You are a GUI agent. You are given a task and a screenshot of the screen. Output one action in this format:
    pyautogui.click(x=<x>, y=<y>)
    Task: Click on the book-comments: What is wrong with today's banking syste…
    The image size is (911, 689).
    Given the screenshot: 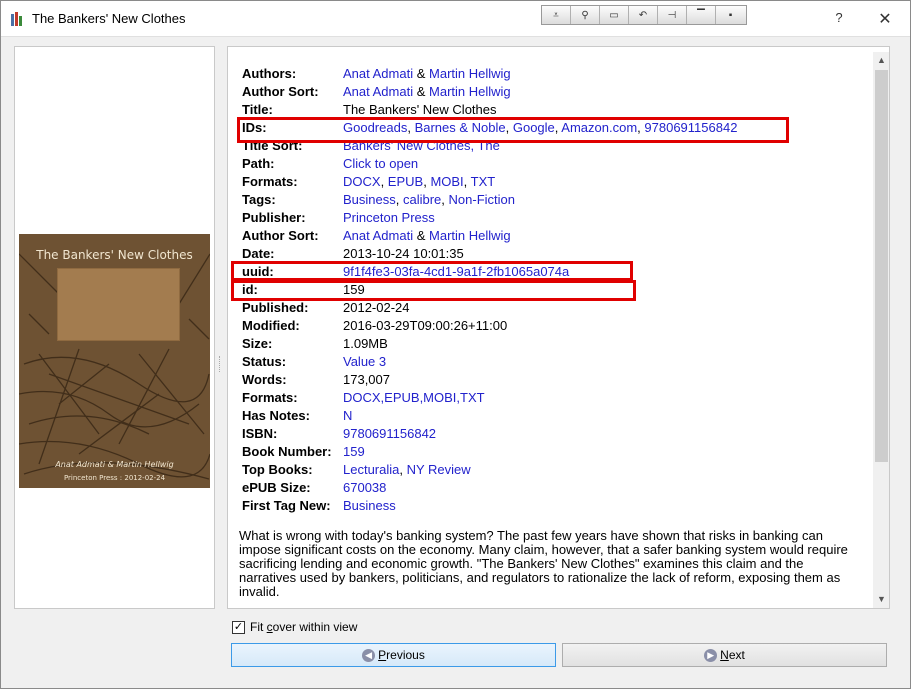 What is the action you would take?
    pyautogui.click(x=543, y=563)
    